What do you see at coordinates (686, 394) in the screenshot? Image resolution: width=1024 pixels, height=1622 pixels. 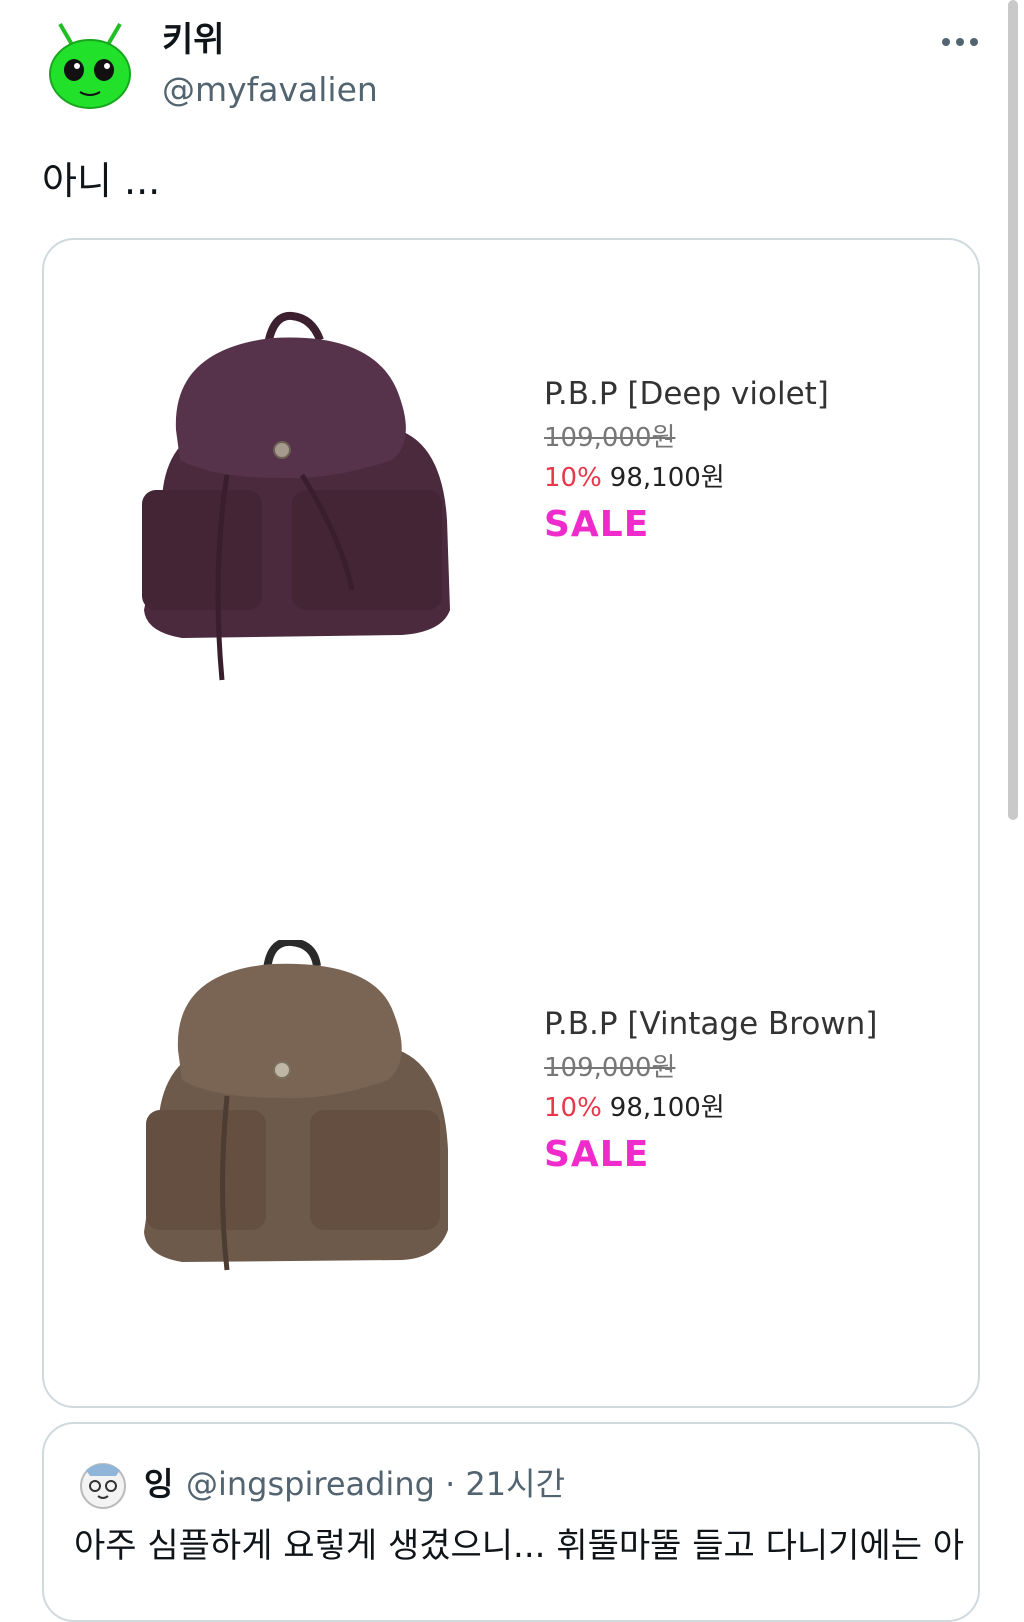 I see `product-name: P.B.P [Deep violet]` at bounding box center [686, 394].